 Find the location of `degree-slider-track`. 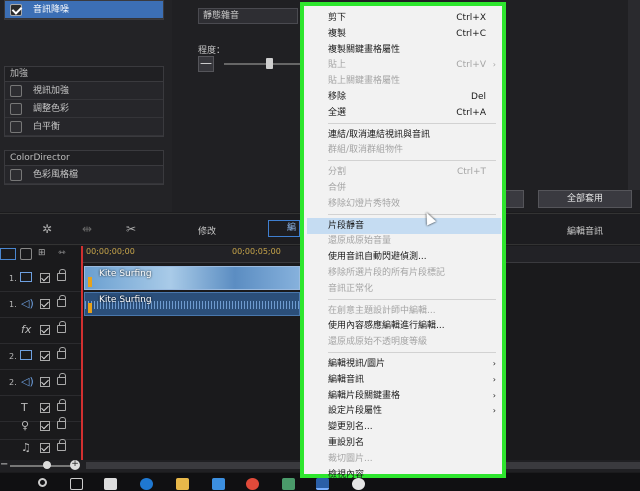

degree-slider-track is located at coordinates (262, 64).